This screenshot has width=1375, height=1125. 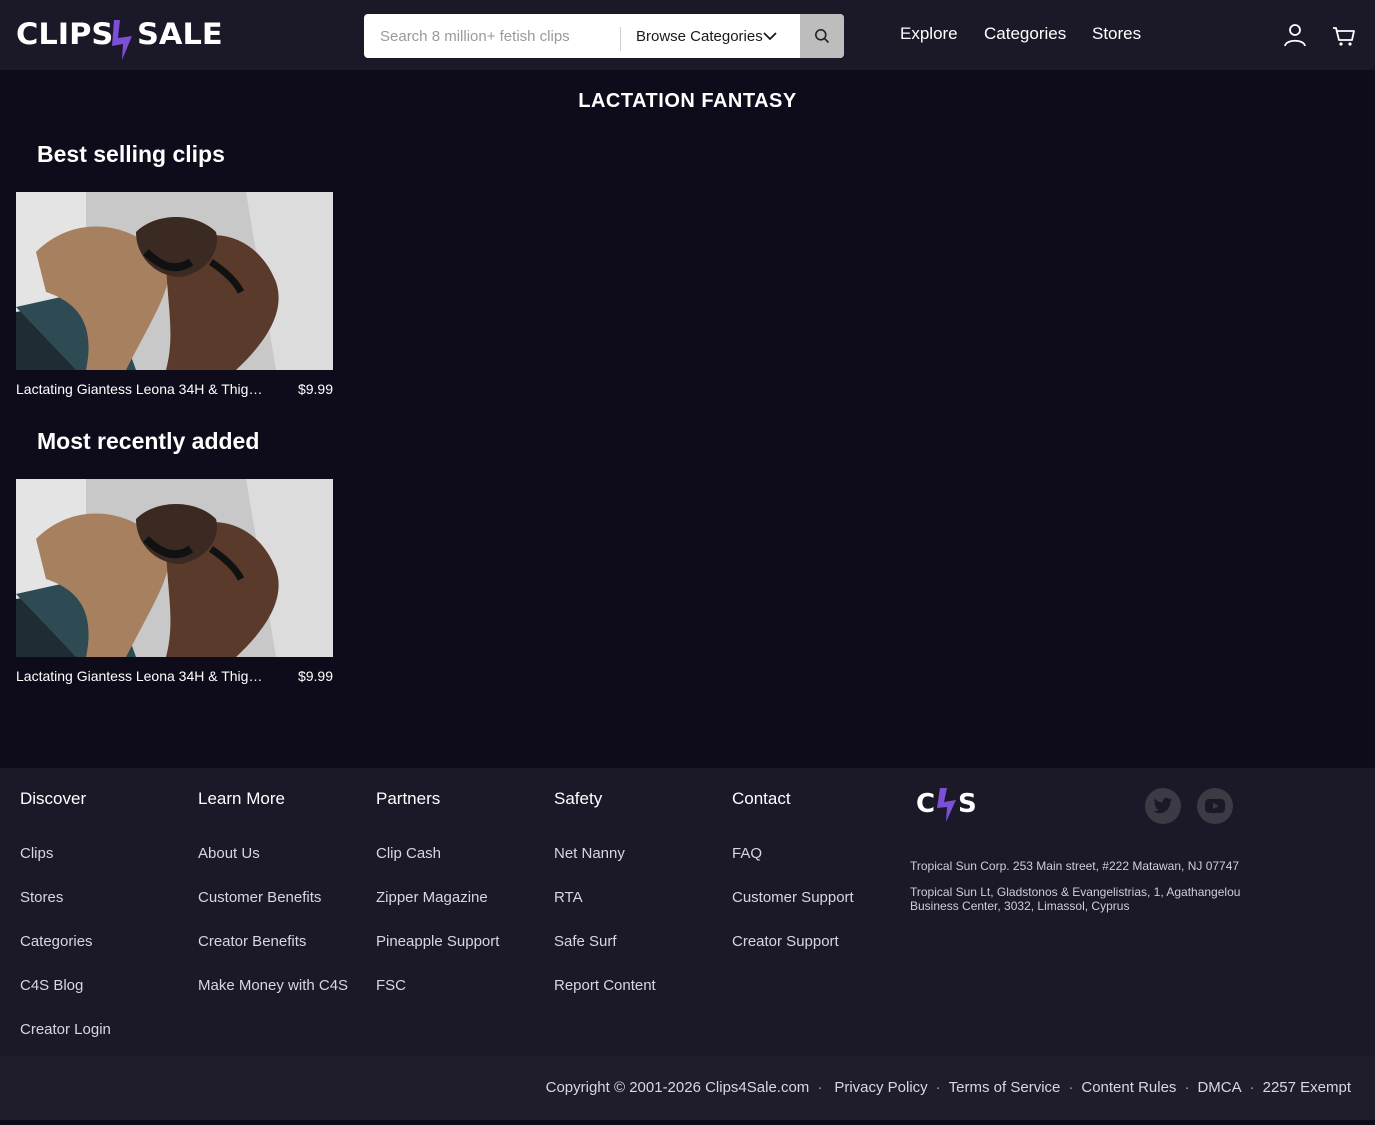 I want to click on footer-heading: Learn More, so click(x=241, y=798).